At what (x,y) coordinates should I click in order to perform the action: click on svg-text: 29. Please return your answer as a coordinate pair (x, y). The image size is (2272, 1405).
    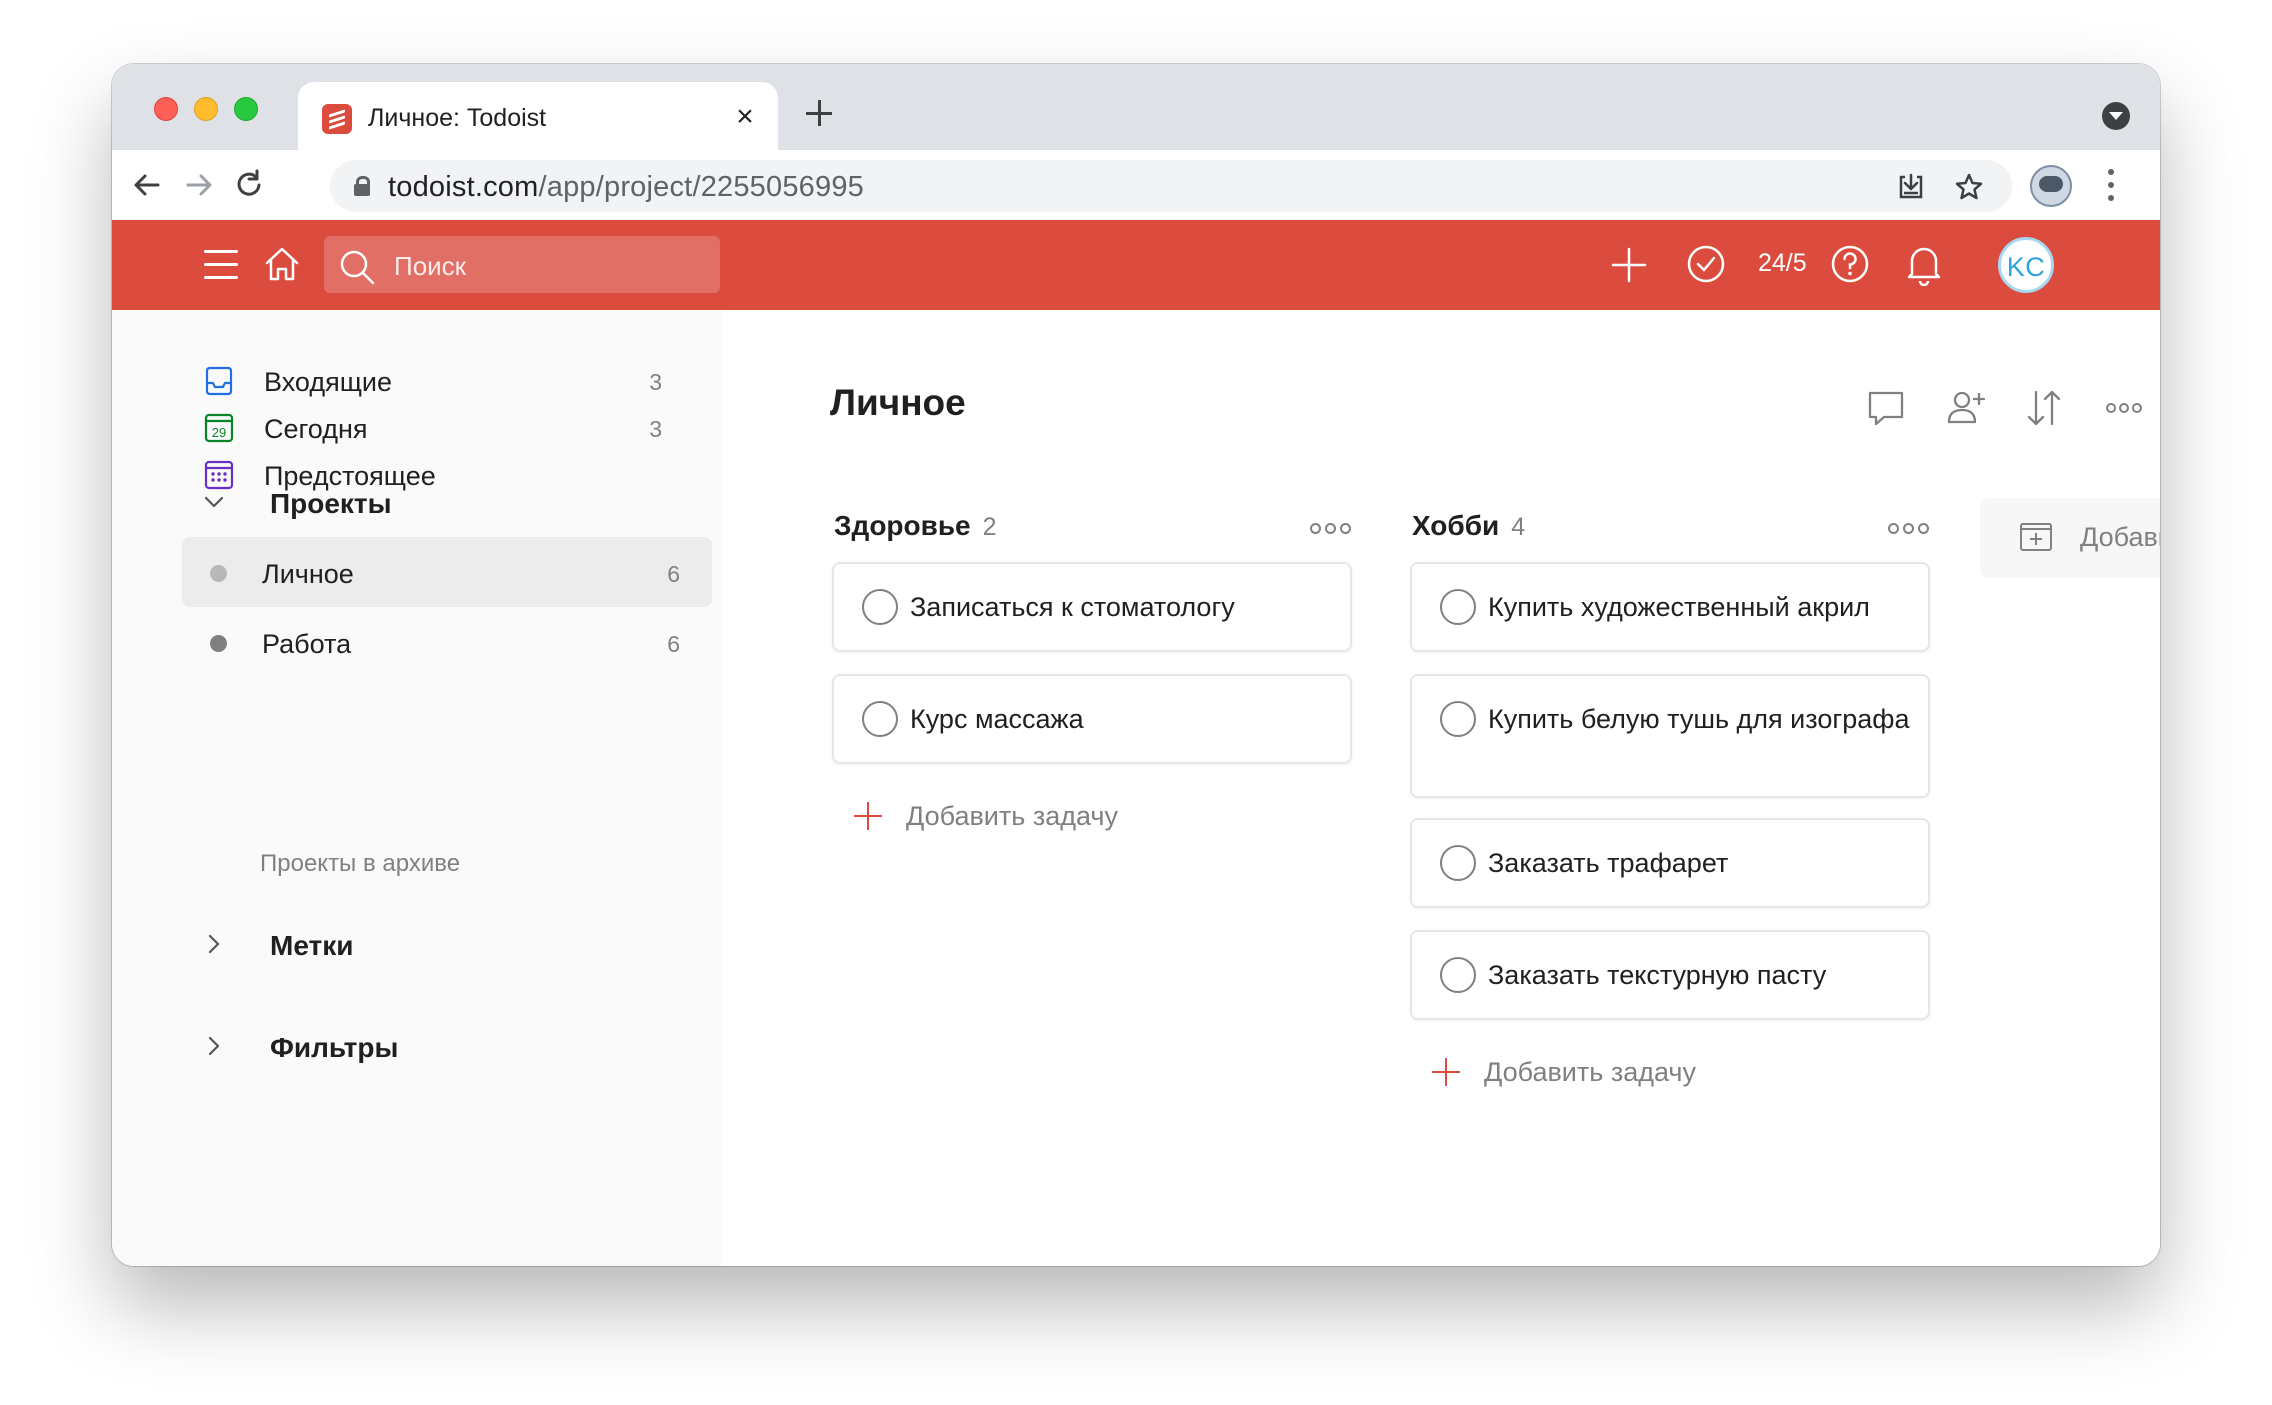
    Looking at the image, I should click on (219, 432).